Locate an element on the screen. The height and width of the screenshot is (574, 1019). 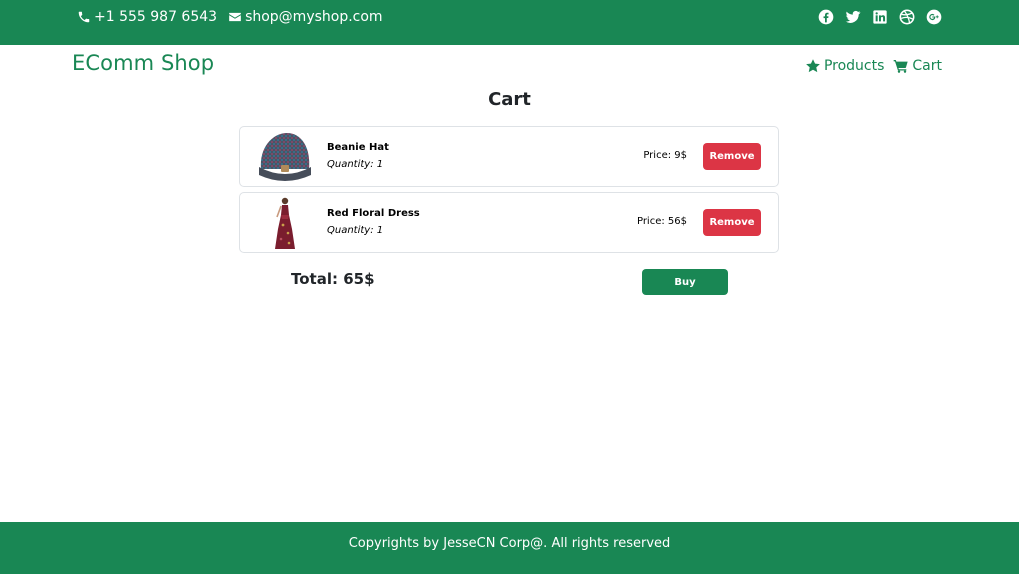
nav-products-link: Products is located at coordinates (844, 66).